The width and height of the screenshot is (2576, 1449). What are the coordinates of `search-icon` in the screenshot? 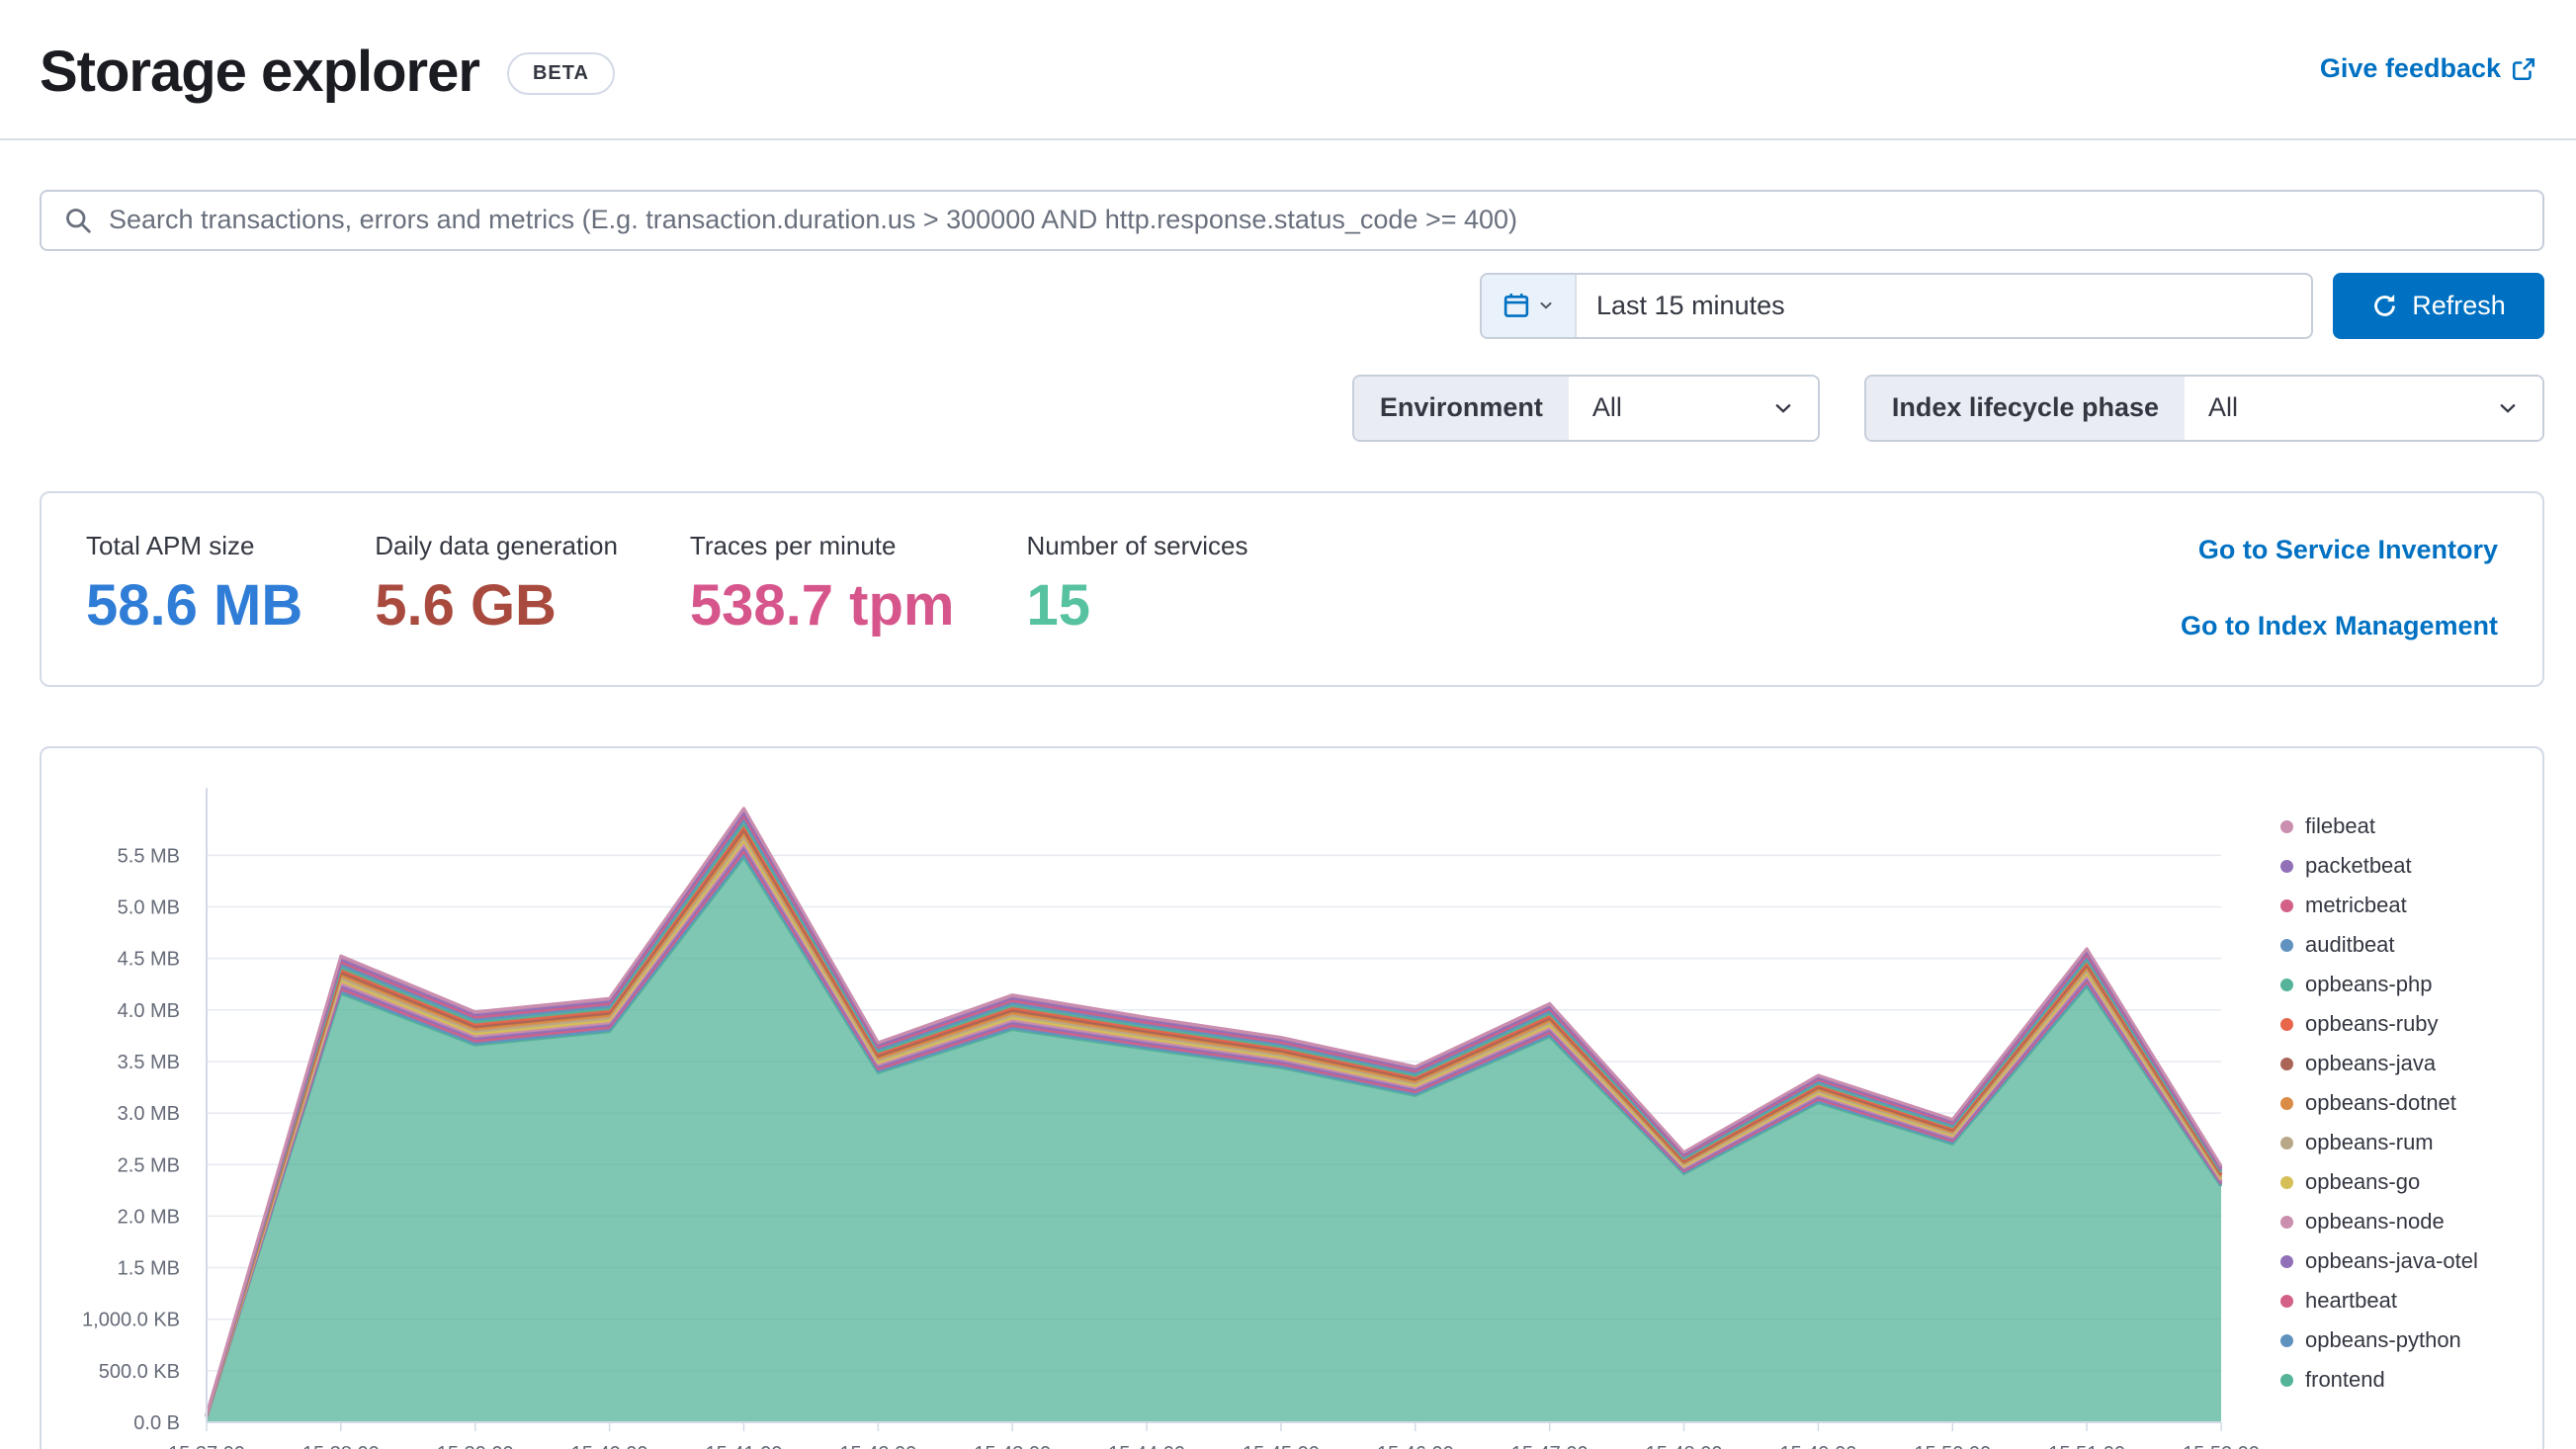 It's located at (78, 221).